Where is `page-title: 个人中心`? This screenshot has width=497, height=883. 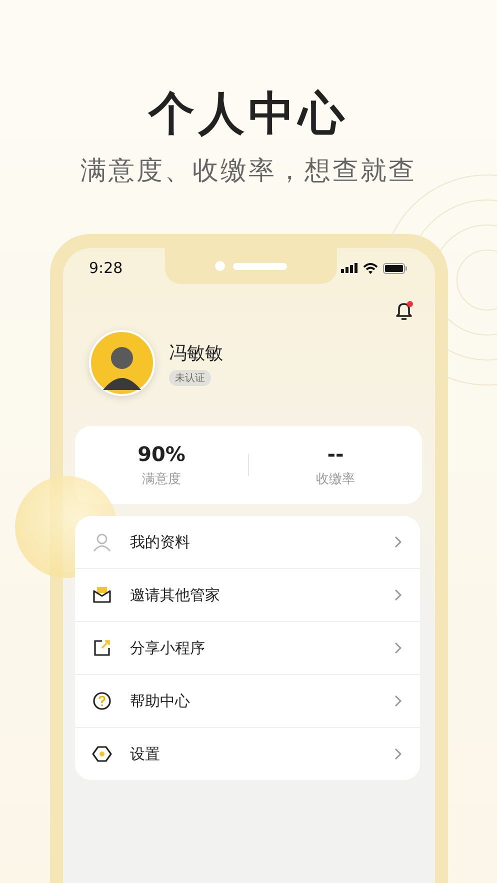
page-title: 个人中心 is located at coordinates (248, 113).